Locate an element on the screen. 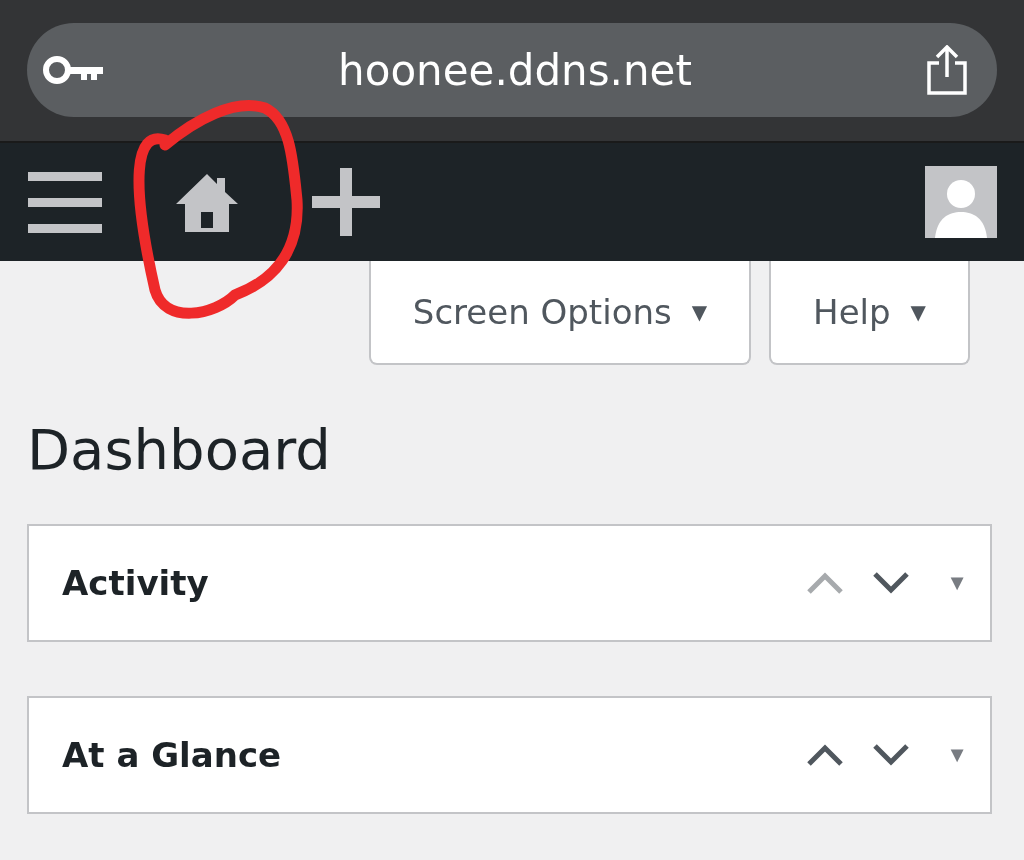 This screenshot has height=860, width=1024. menu-icon is located at coordinates (65, 202).